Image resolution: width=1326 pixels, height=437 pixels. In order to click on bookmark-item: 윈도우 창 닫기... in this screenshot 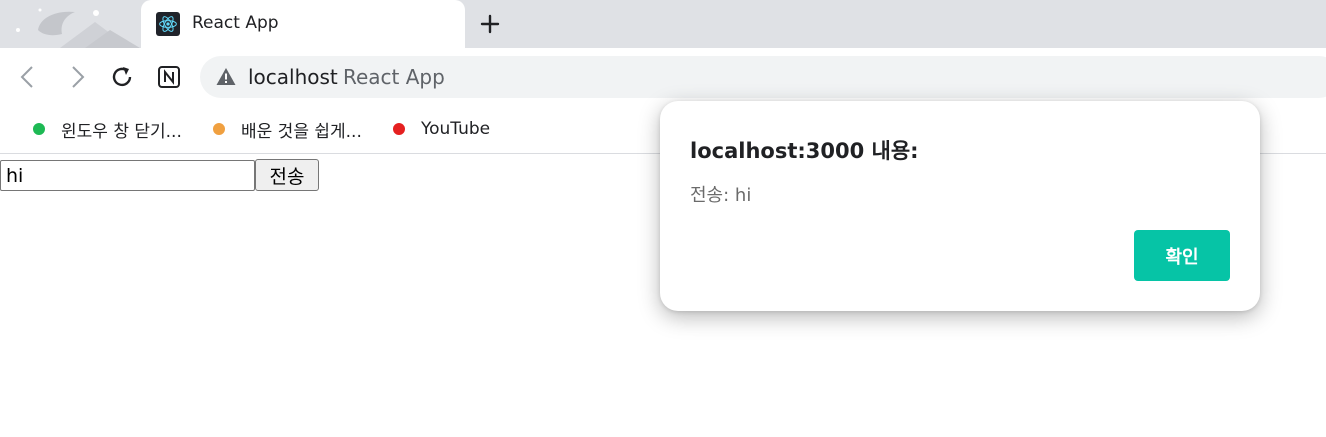, I will do `click(107, 130)`.